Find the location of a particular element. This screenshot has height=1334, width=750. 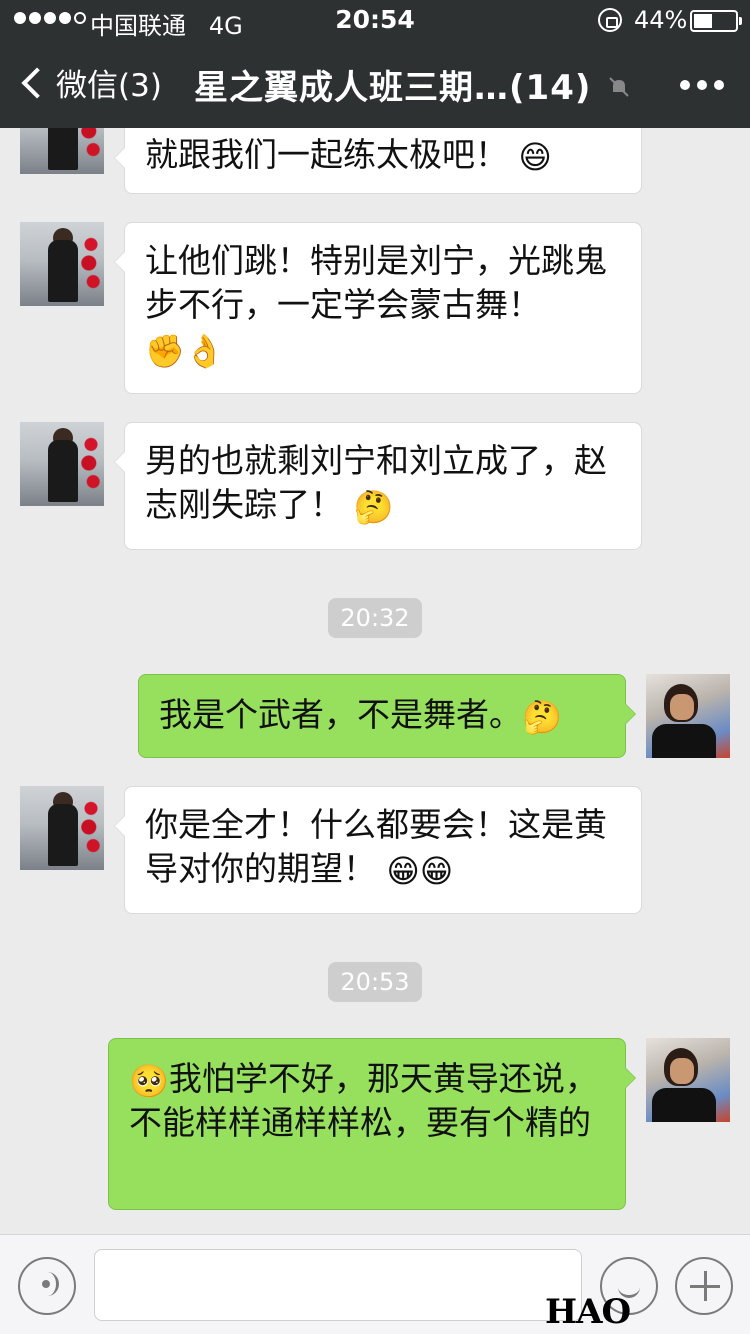

message-bubble: 🥺我怕学不好，那天黄导还说，不能样样通样样松，要有个精的 is located at coordinates (372, 1124).